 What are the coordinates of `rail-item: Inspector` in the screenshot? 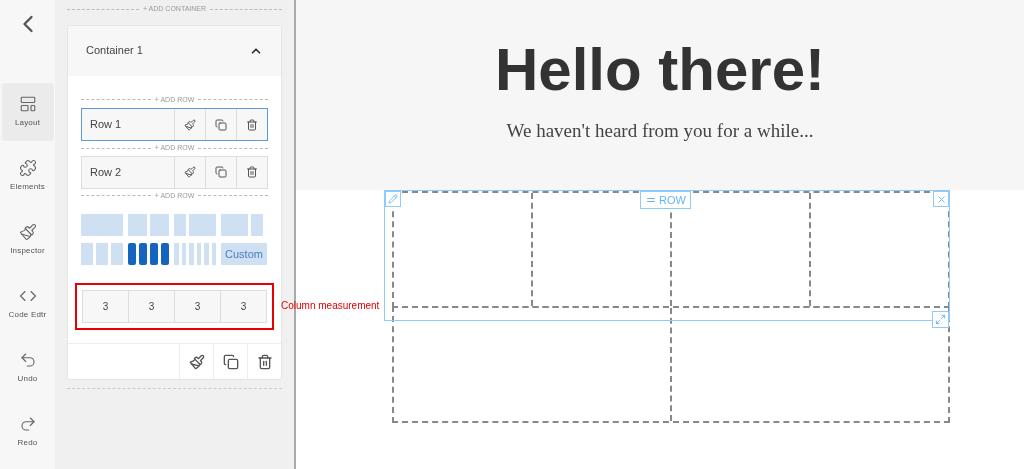 It's located at (27, 240).